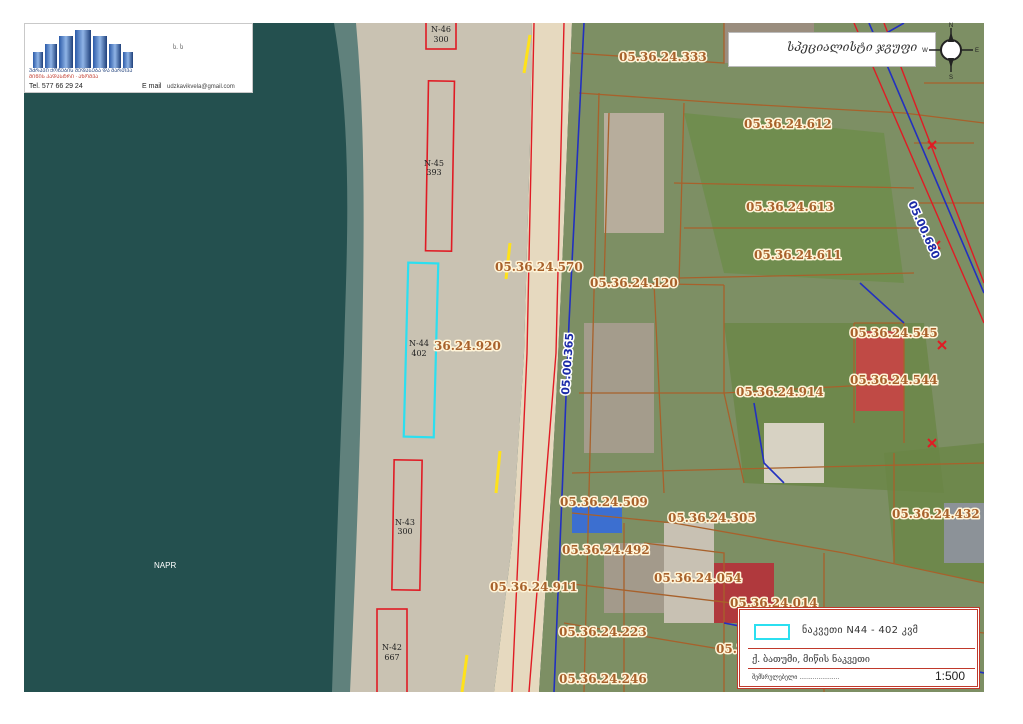 The width and height of the screenshot is (1023, 724). Describe the element at coordinates (936, 514) in the screenshot. I see `parcel-label: 05.36.24.432` at that location.